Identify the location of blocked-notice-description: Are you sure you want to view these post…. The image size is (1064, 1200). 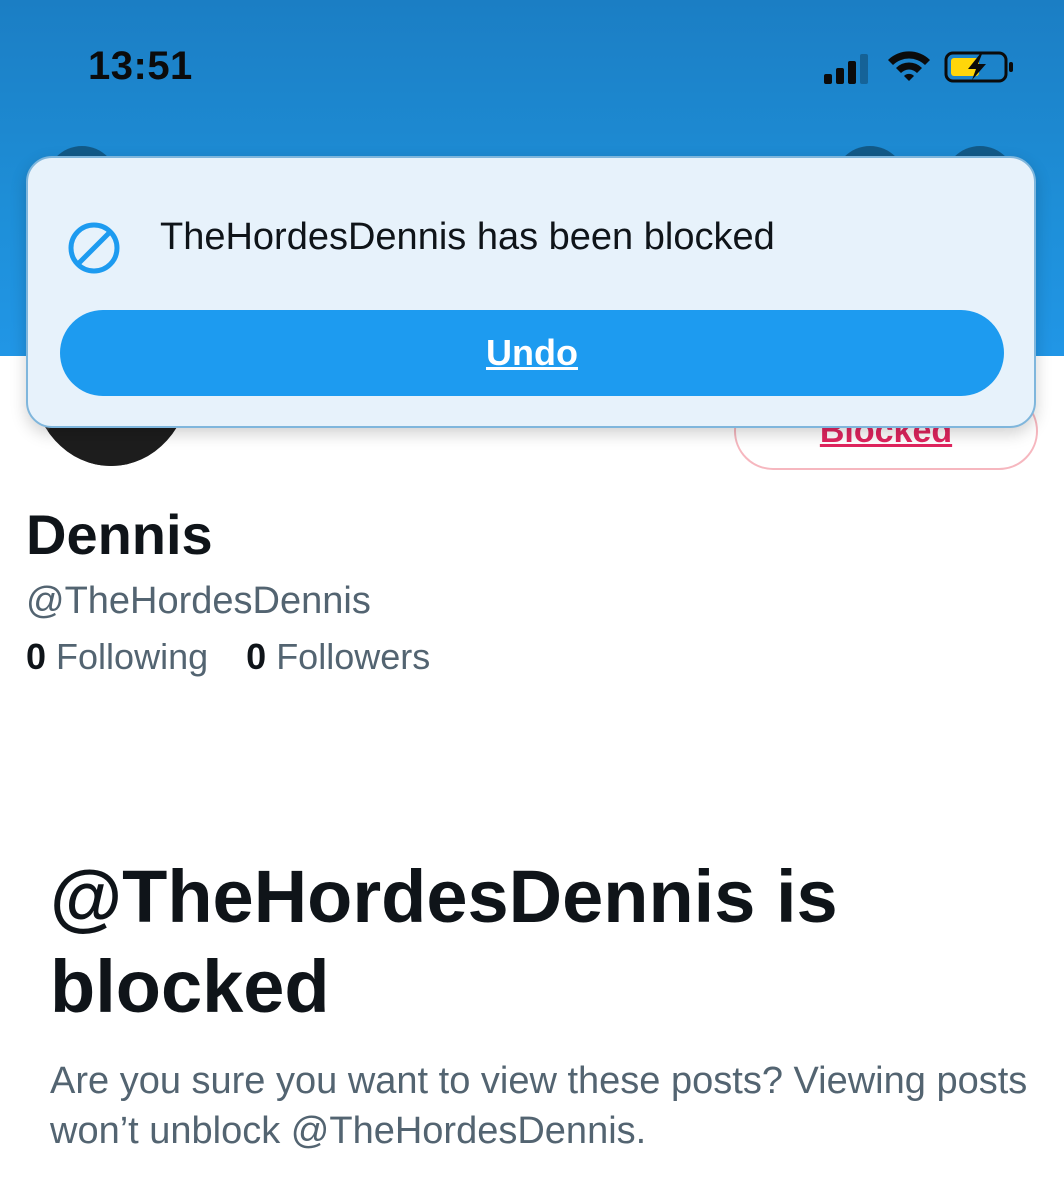
(539, 1106).